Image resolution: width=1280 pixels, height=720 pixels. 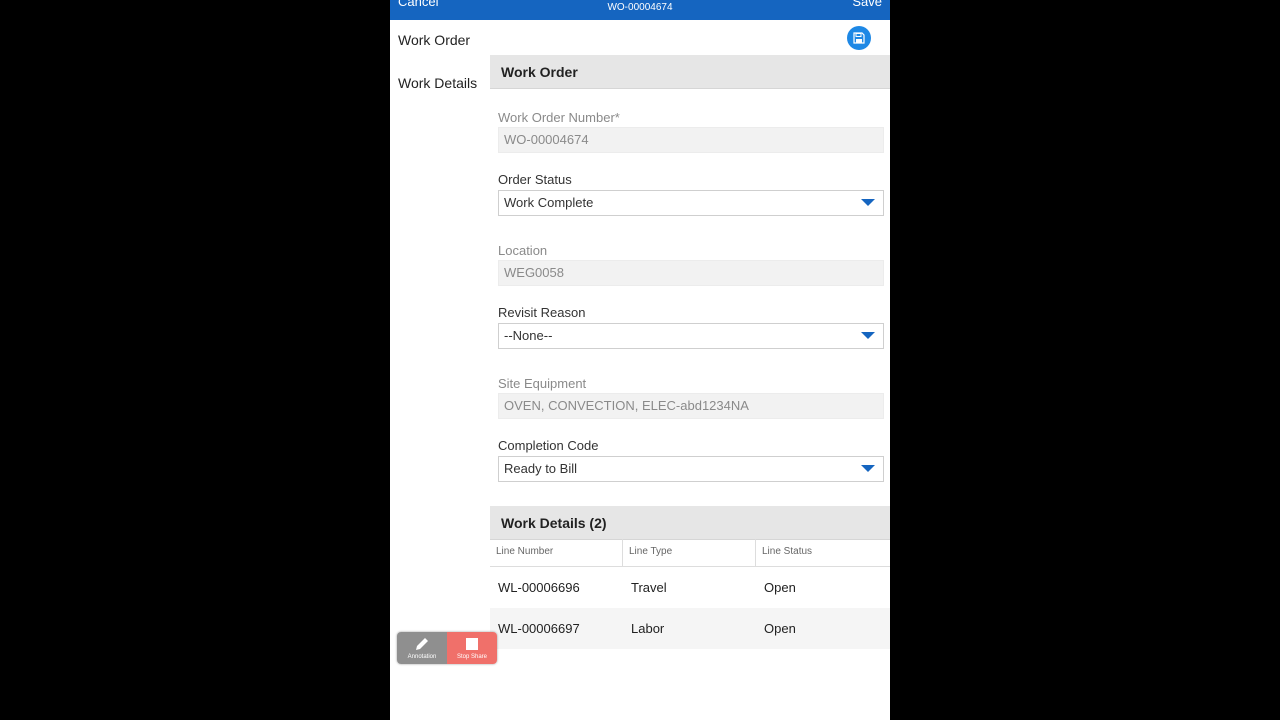 I want to click on location-label: Location, so click(x=523, y=250).